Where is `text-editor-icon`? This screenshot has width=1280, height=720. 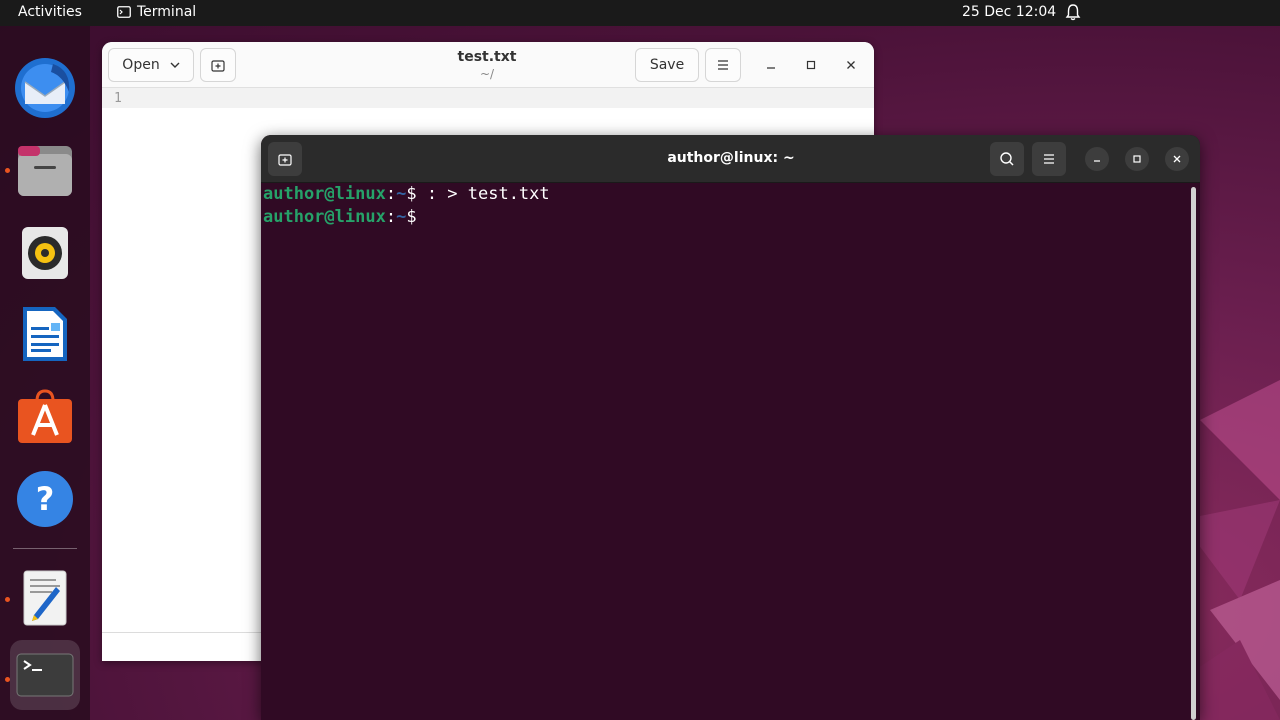
text-editor-icon is located at coordinates (45, 598).